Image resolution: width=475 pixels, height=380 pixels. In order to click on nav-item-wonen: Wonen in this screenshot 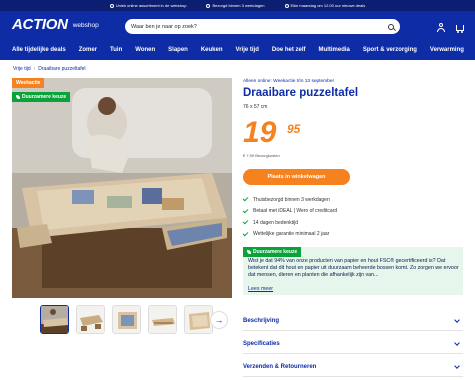, I will do `click(145, 50)`.